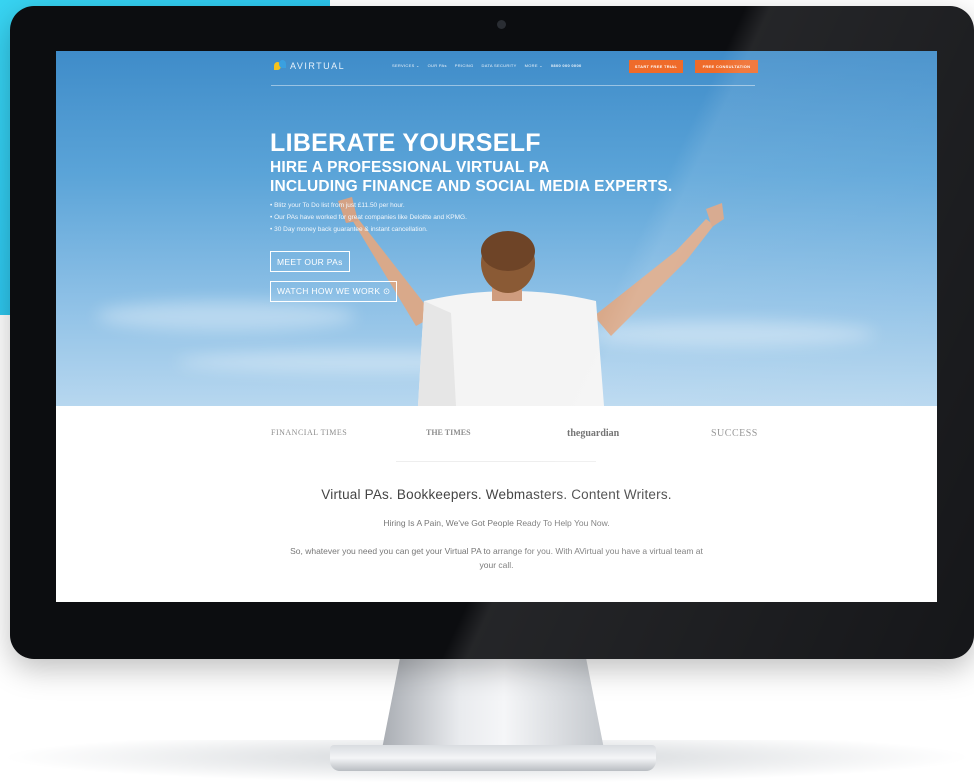  I want to click on free-consultation-button: FREE CONSULTATION, so click(726, 66).